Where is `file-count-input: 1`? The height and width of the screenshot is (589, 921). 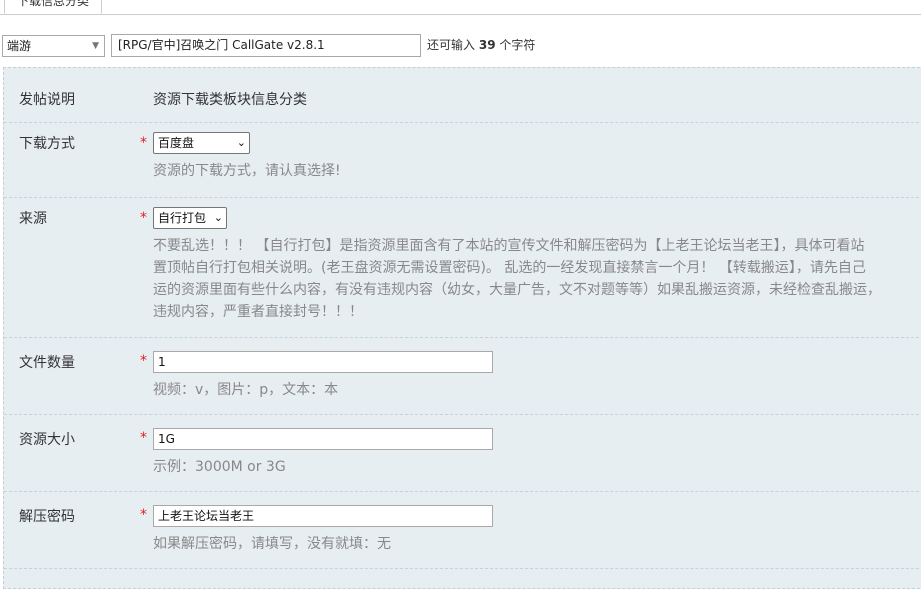 file-count-input: 1 is located at coordinates (323, 362).